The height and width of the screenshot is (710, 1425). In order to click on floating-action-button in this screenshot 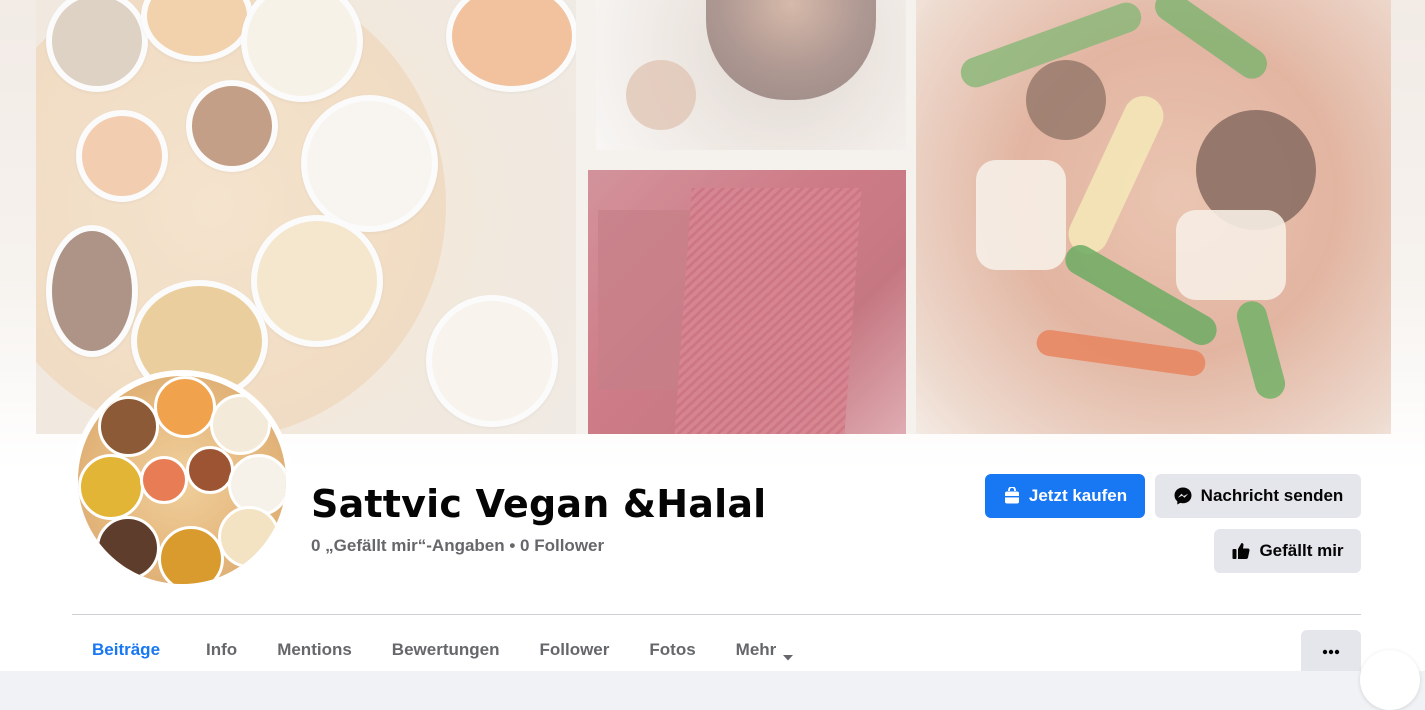, I will do `click(1390, 680)`.